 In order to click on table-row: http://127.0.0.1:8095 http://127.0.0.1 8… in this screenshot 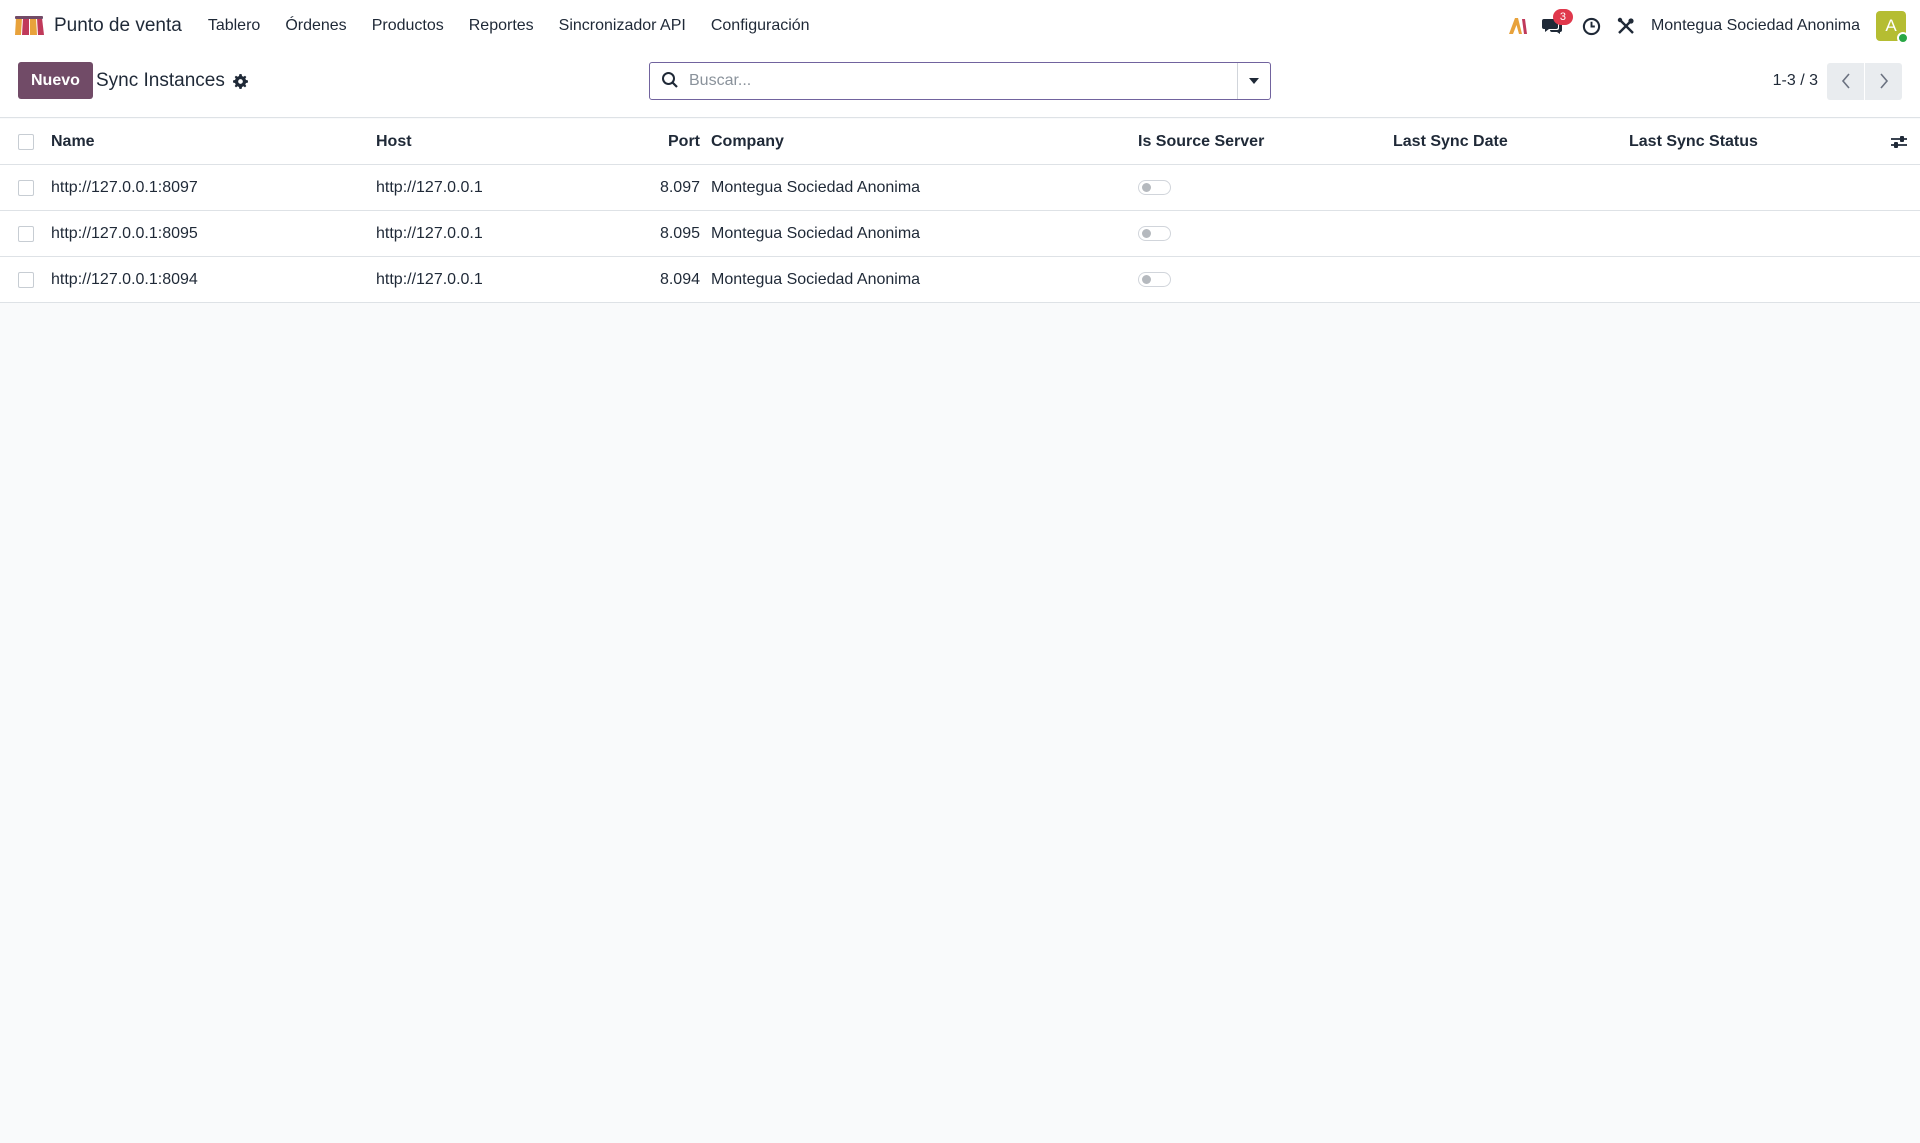, I will do `click(960, 234)`.